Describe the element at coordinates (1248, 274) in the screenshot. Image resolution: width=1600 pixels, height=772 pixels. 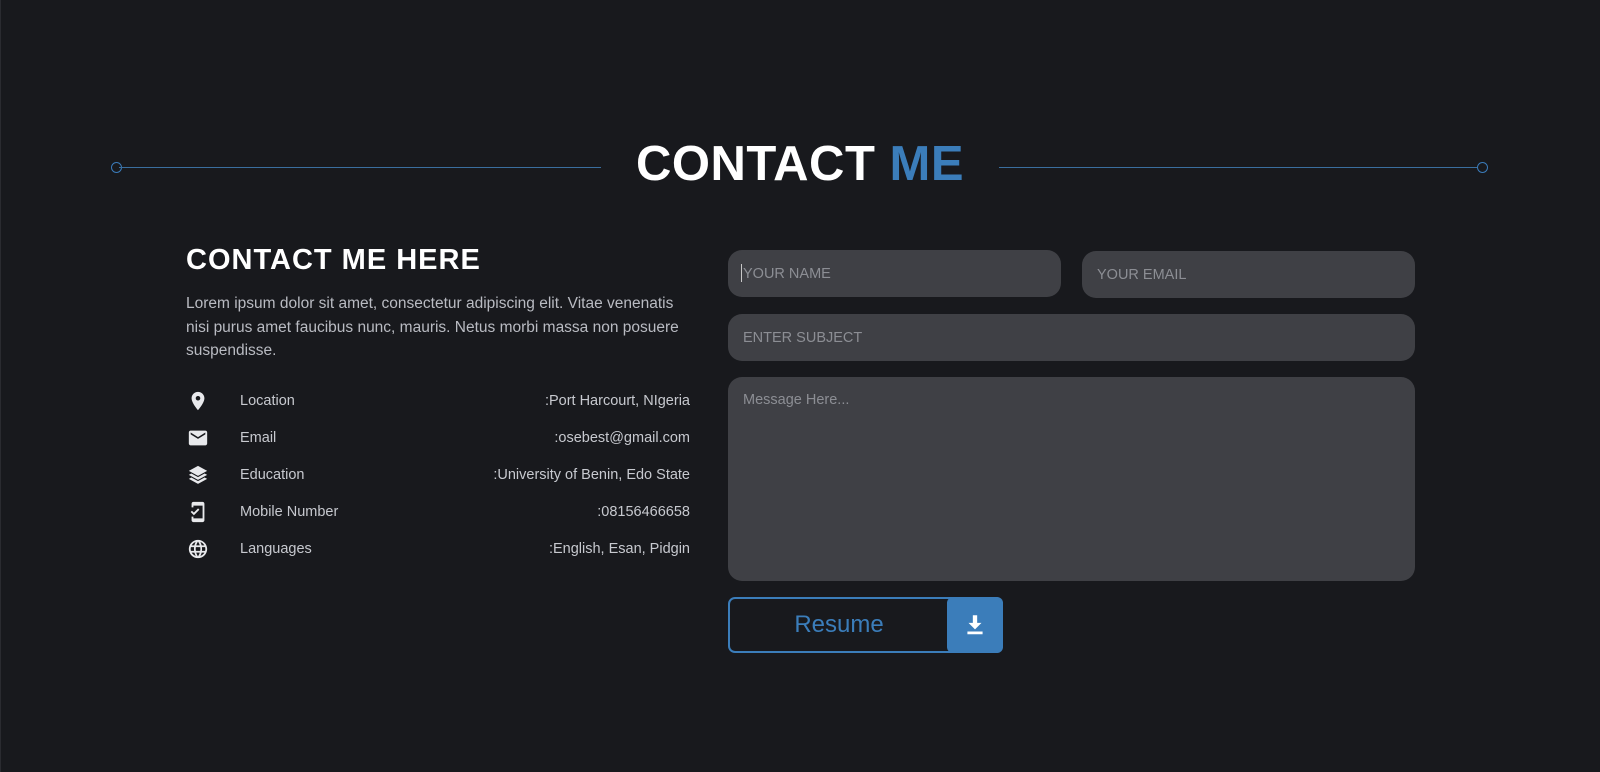
I see `email-input` at that location.